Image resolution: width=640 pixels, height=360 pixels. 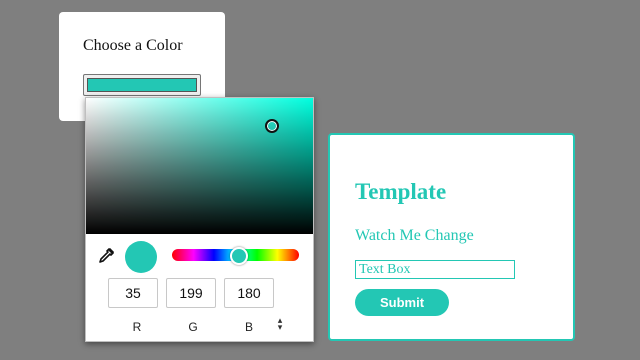 What do you see at coordinates (199, 166) in the screenshot?
I see `saturation-value-area` at bounding box center [199, 166].